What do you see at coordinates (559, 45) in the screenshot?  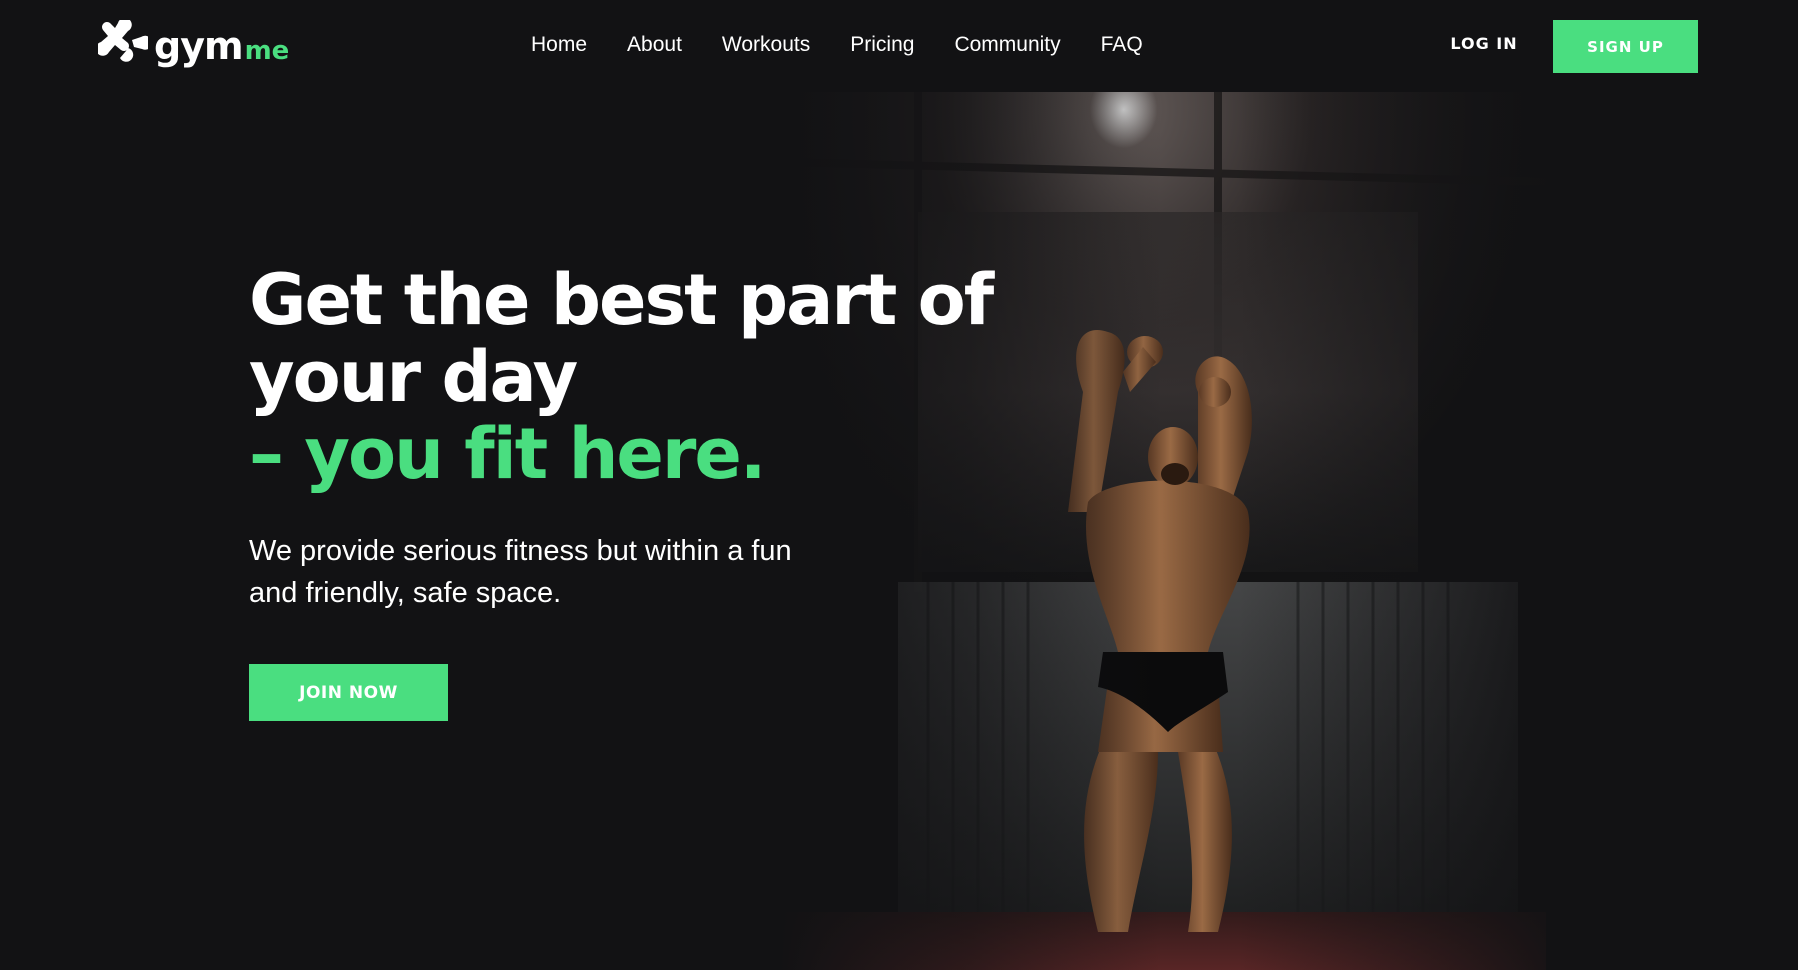 I see `nav-link-home: Home` at bounding box center [559, 45].